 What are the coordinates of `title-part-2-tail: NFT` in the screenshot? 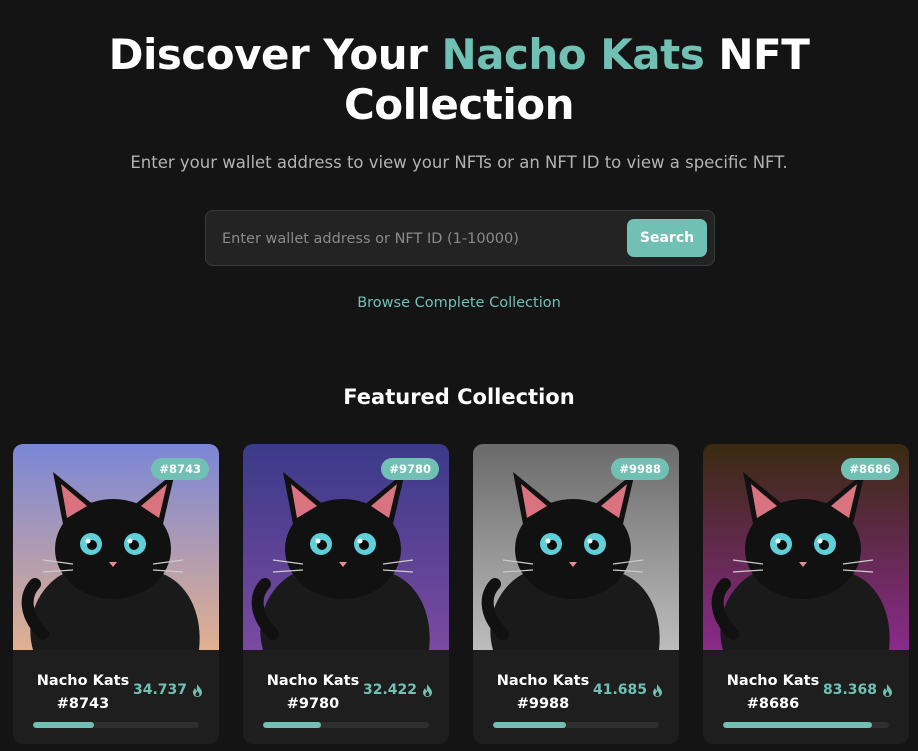 It's located at (757, 54).